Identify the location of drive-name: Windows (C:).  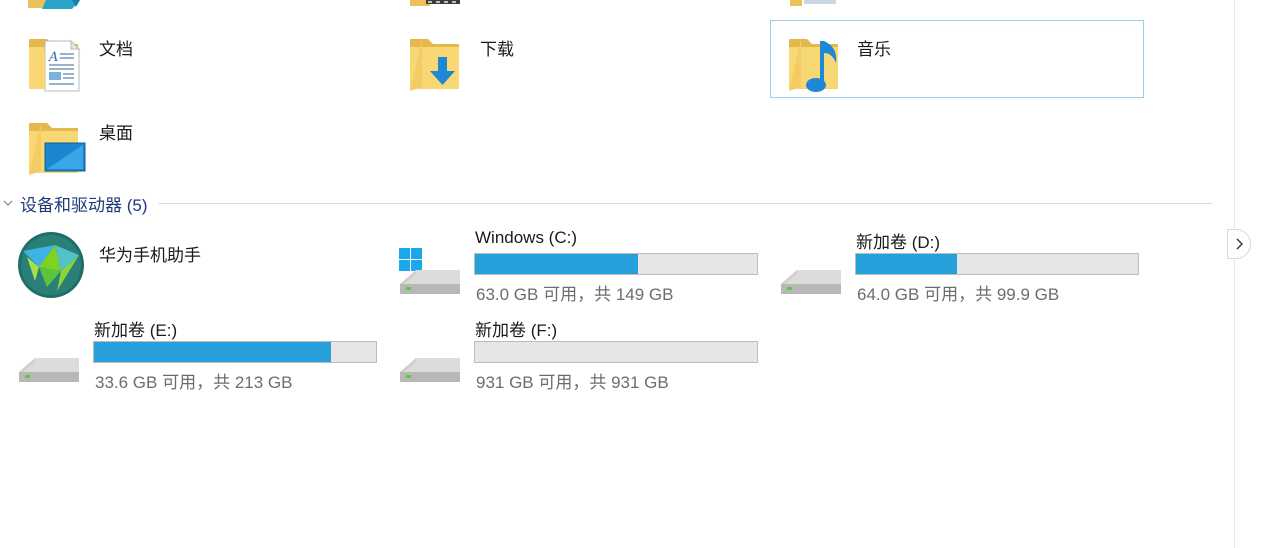
(526, 237).